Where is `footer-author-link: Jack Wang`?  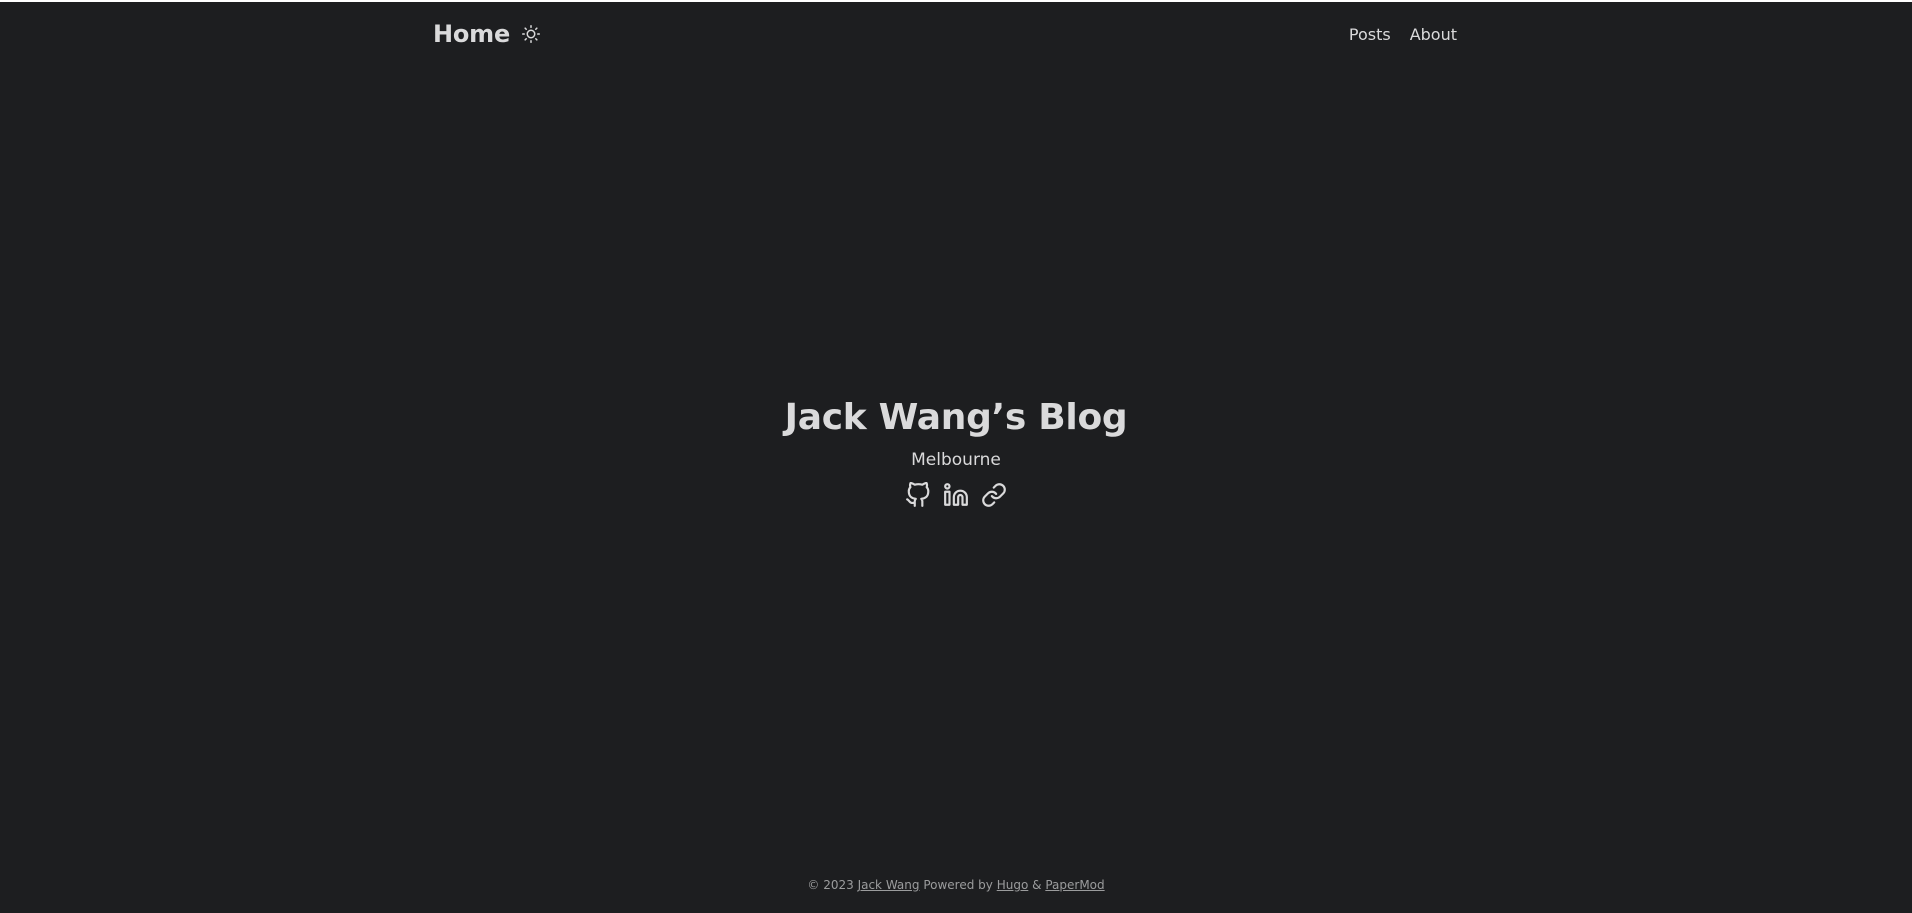
footer-author-link: Jack Wang is located at coordinates (889, 885).